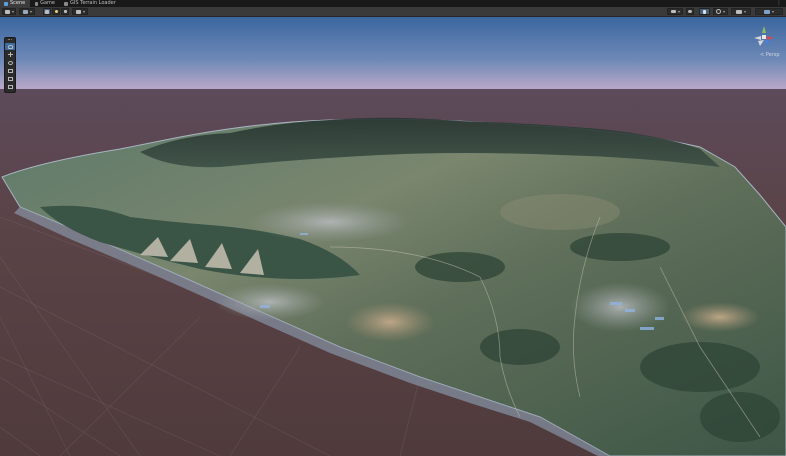 Image resolution: width=786 pixels, height=456 pixels. Describe the element at coordinates (767, 43) in the screenshot. I see `z-axis-cone` at that location.